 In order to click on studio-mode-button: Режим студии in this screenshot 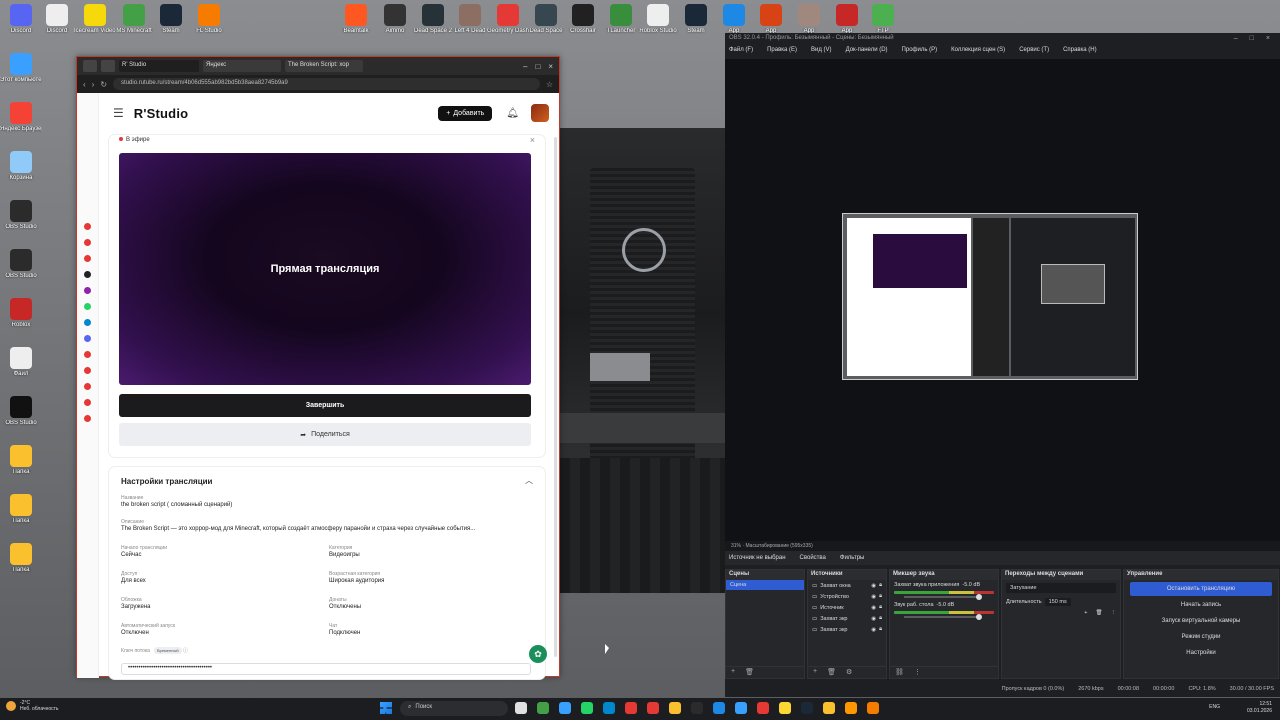, I will do `click(1201, 637)`.